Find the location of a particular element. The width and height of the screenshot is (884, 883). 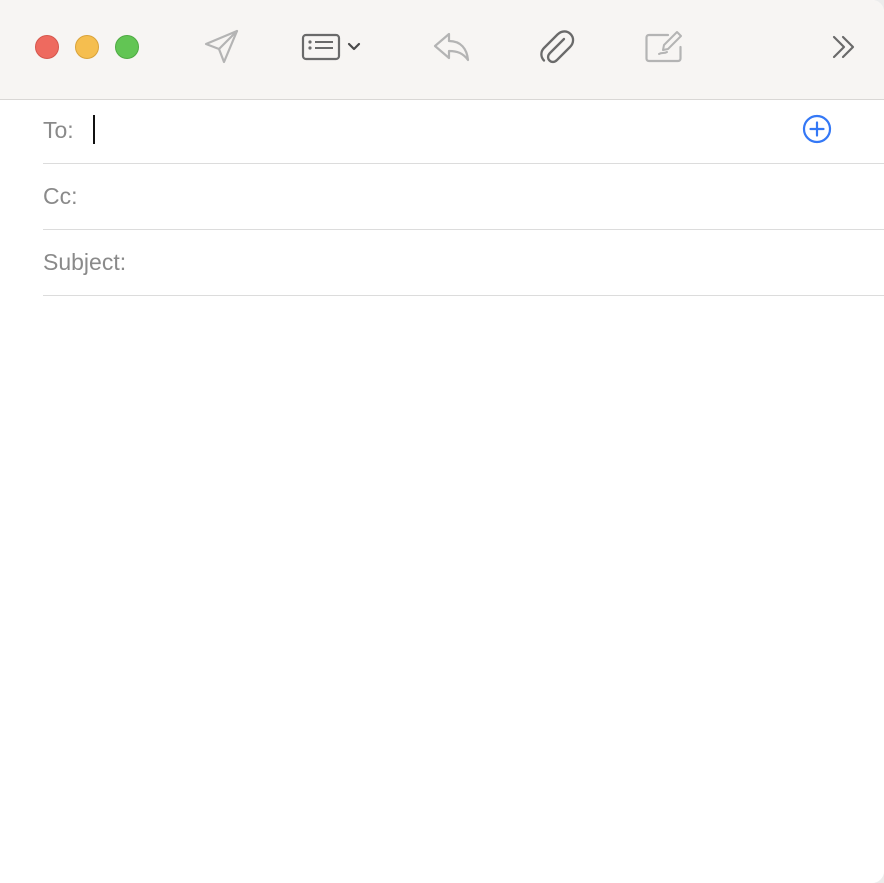

toolbar is located at coordinates (442, 50).